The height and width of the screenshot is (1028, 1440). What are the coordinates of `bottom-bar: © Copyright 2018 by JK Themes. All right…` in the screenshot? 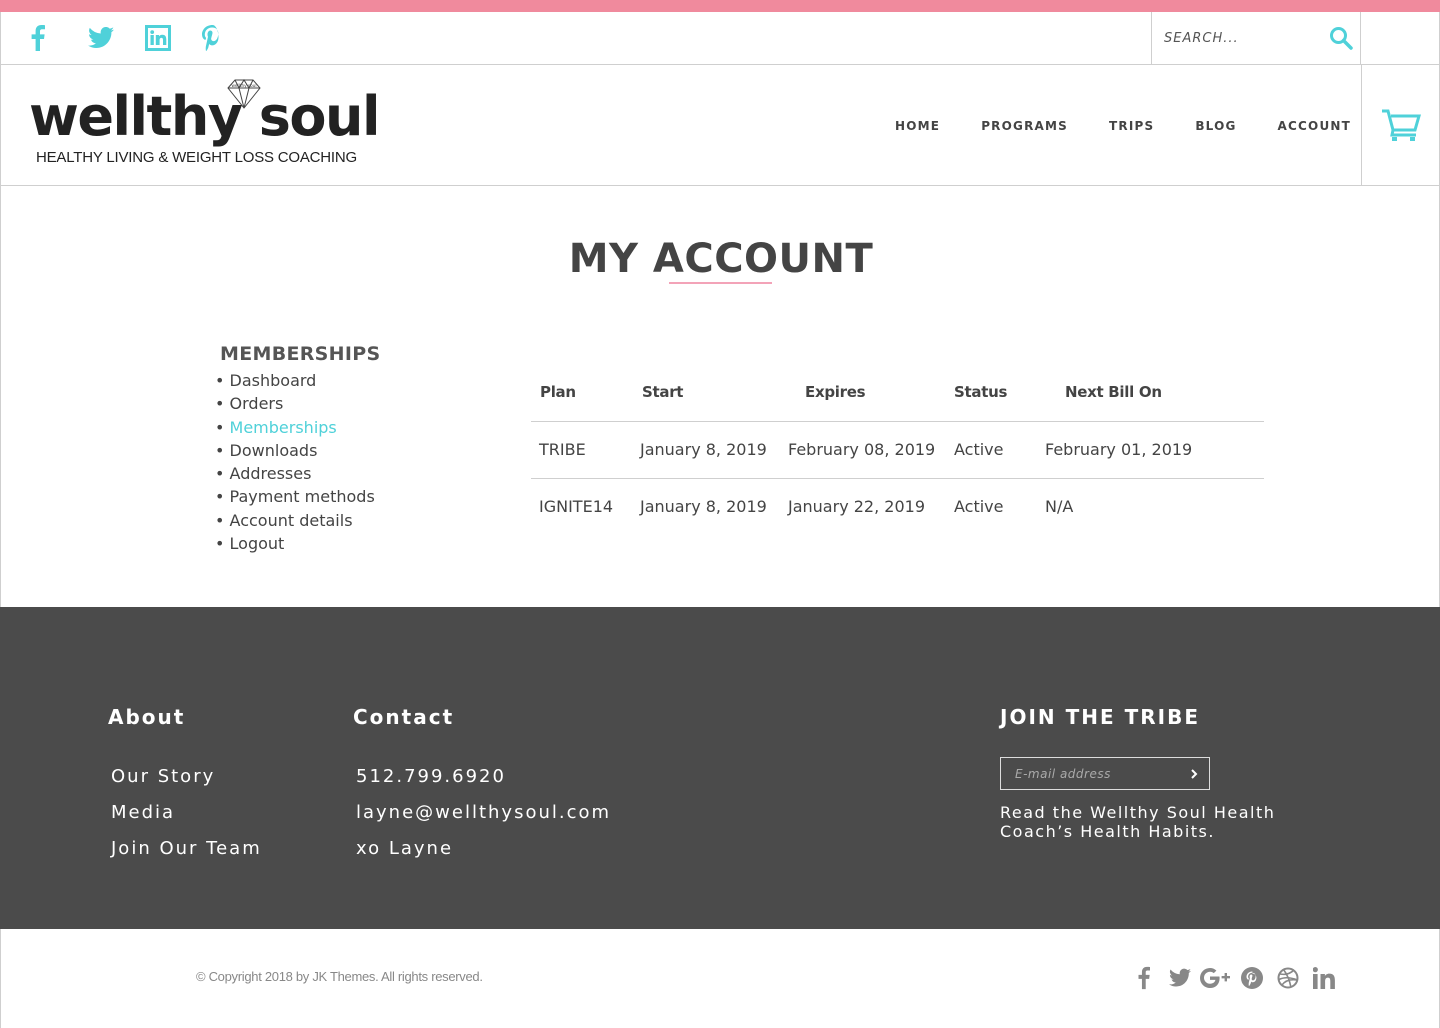 It's located at (720, 978).